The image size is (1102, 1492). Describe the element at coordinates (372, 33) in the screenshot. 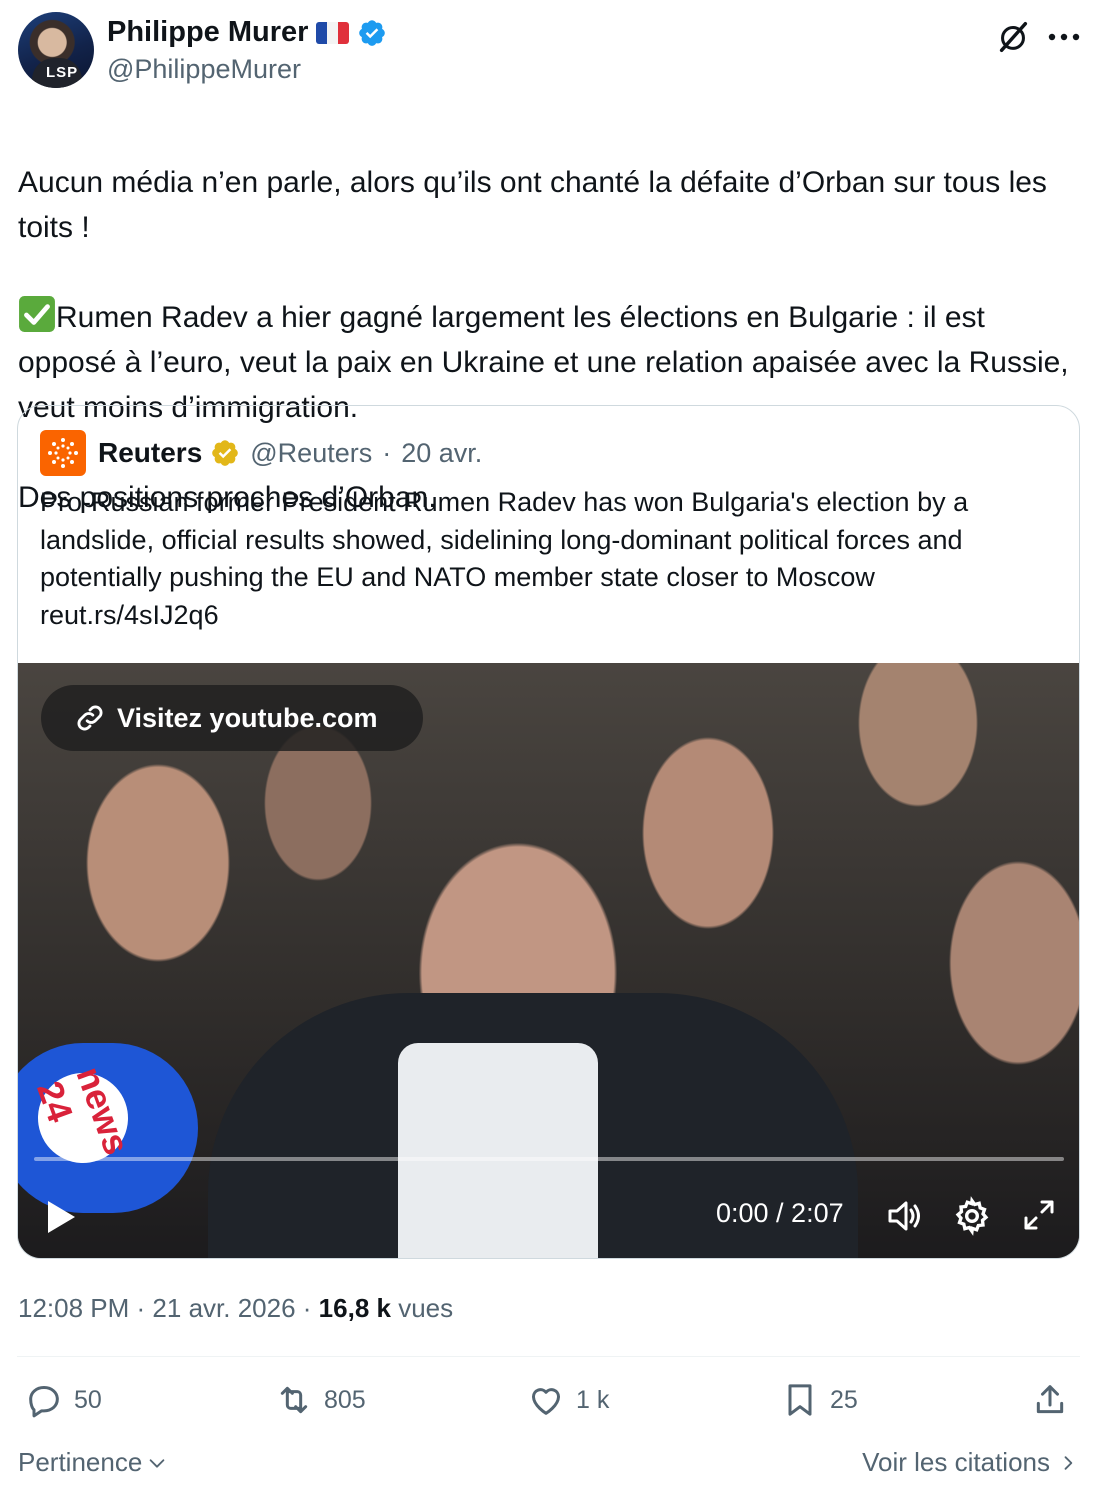

I see `verified-badge-icon` at that location.